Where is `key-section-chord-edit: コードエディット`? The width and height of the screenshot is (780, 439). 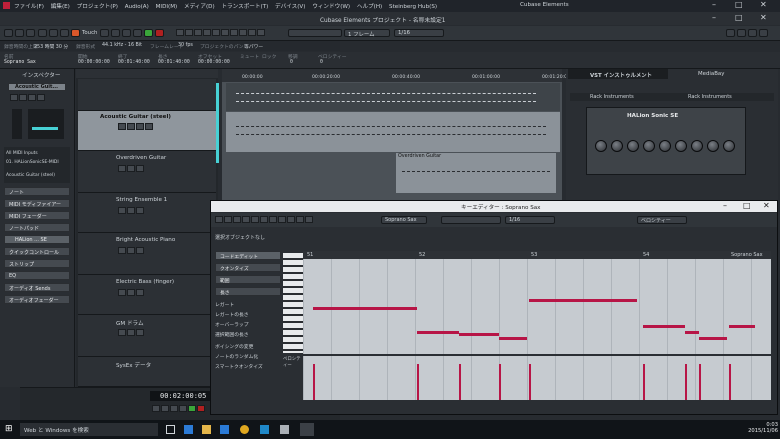
key-section-chord-edit: コードエディット is located at coordinates (248, 255).